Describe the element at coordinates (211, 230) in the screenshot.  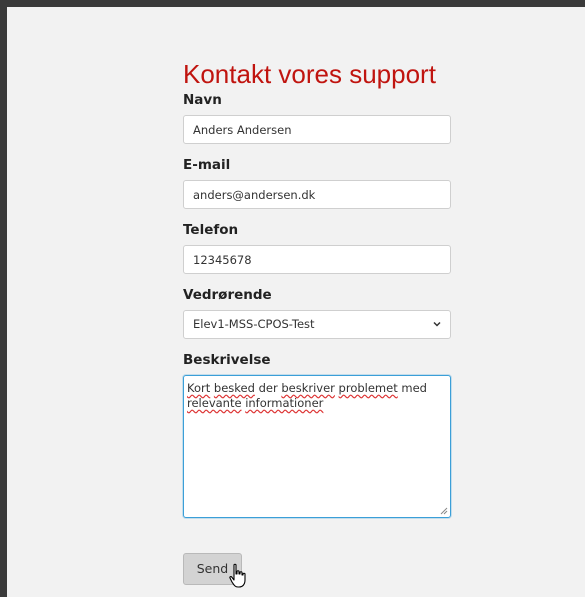
I see `phone-label: Telefon` at that location.